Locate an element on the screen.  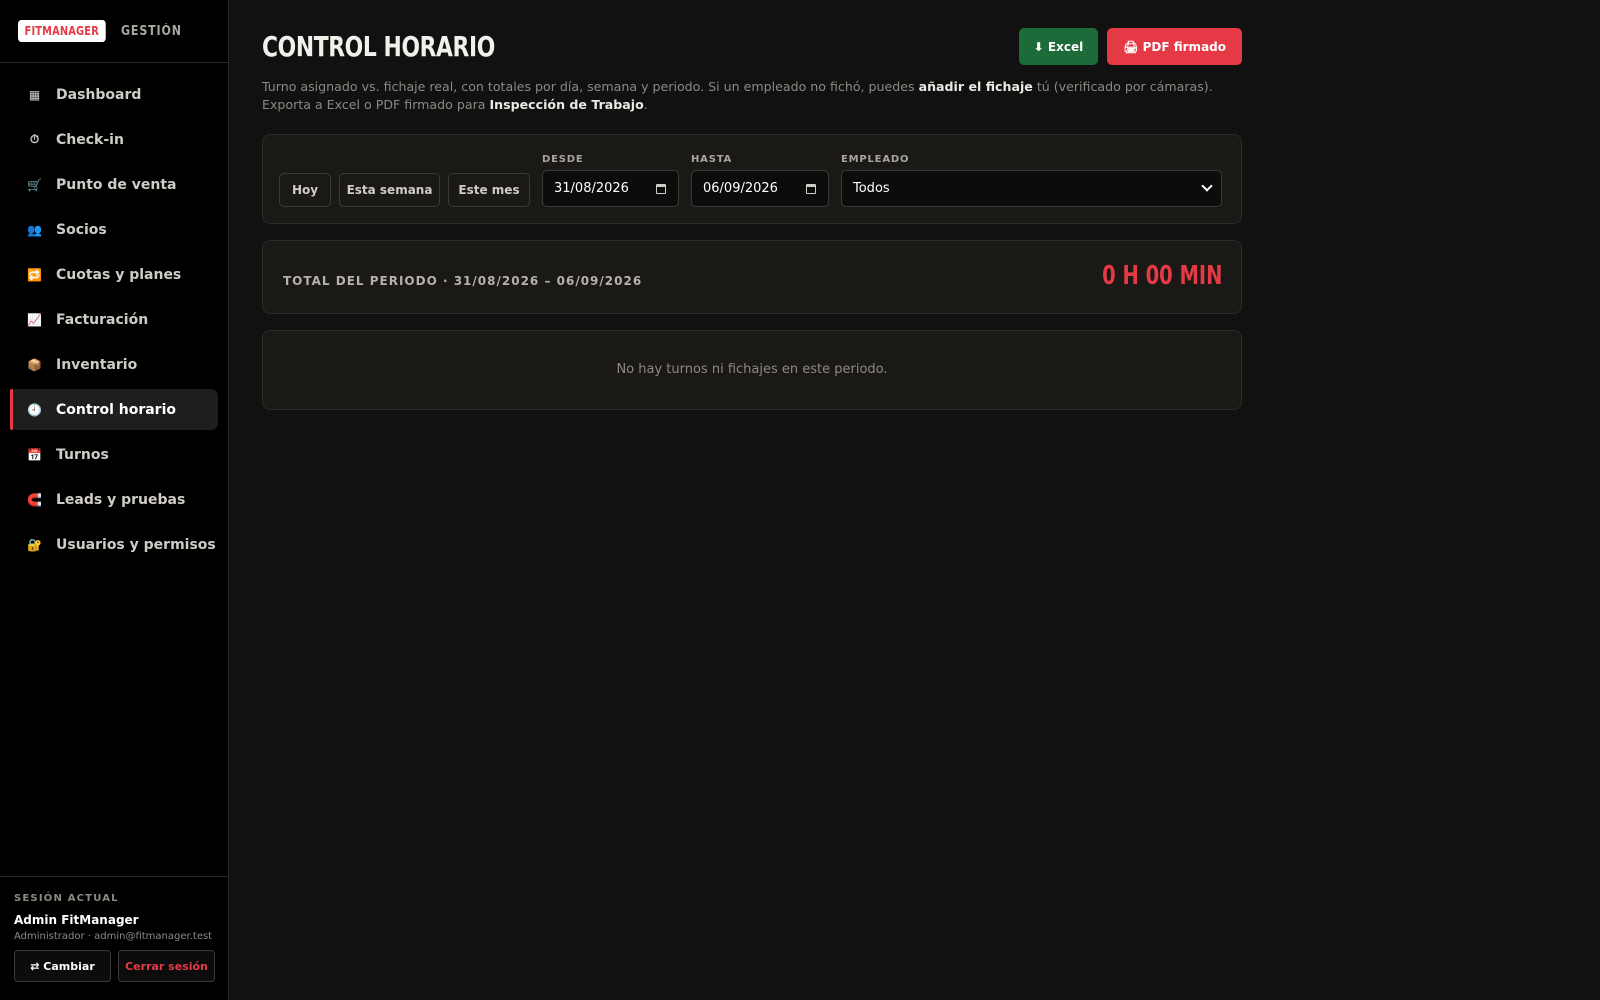
repeat-icon: 🔁 is located at coordinates (34, 274).